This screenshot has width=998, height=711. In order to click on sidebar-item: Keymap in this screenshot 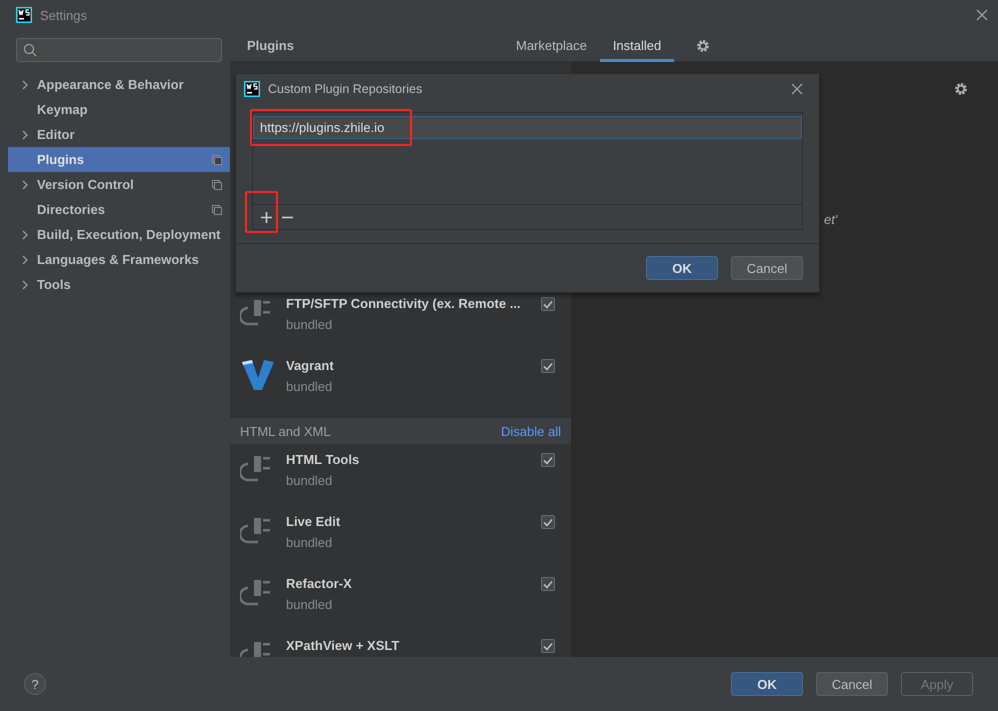, I will do `click(119, 109)`.